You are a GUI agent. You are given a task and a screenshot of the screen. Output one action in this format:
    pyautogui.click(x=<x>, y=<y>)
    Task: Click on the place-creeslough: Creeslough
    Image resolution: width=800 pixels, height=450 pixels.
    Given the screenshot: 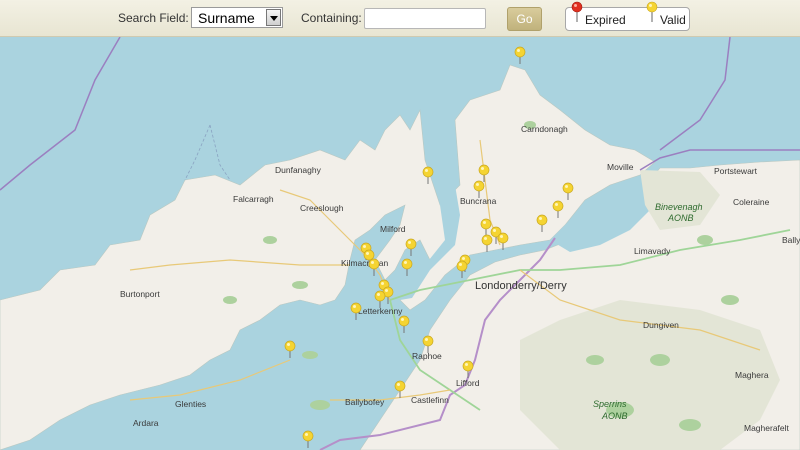 What is the action you would take?
    pyautogui.click(x=322, y=208)
    